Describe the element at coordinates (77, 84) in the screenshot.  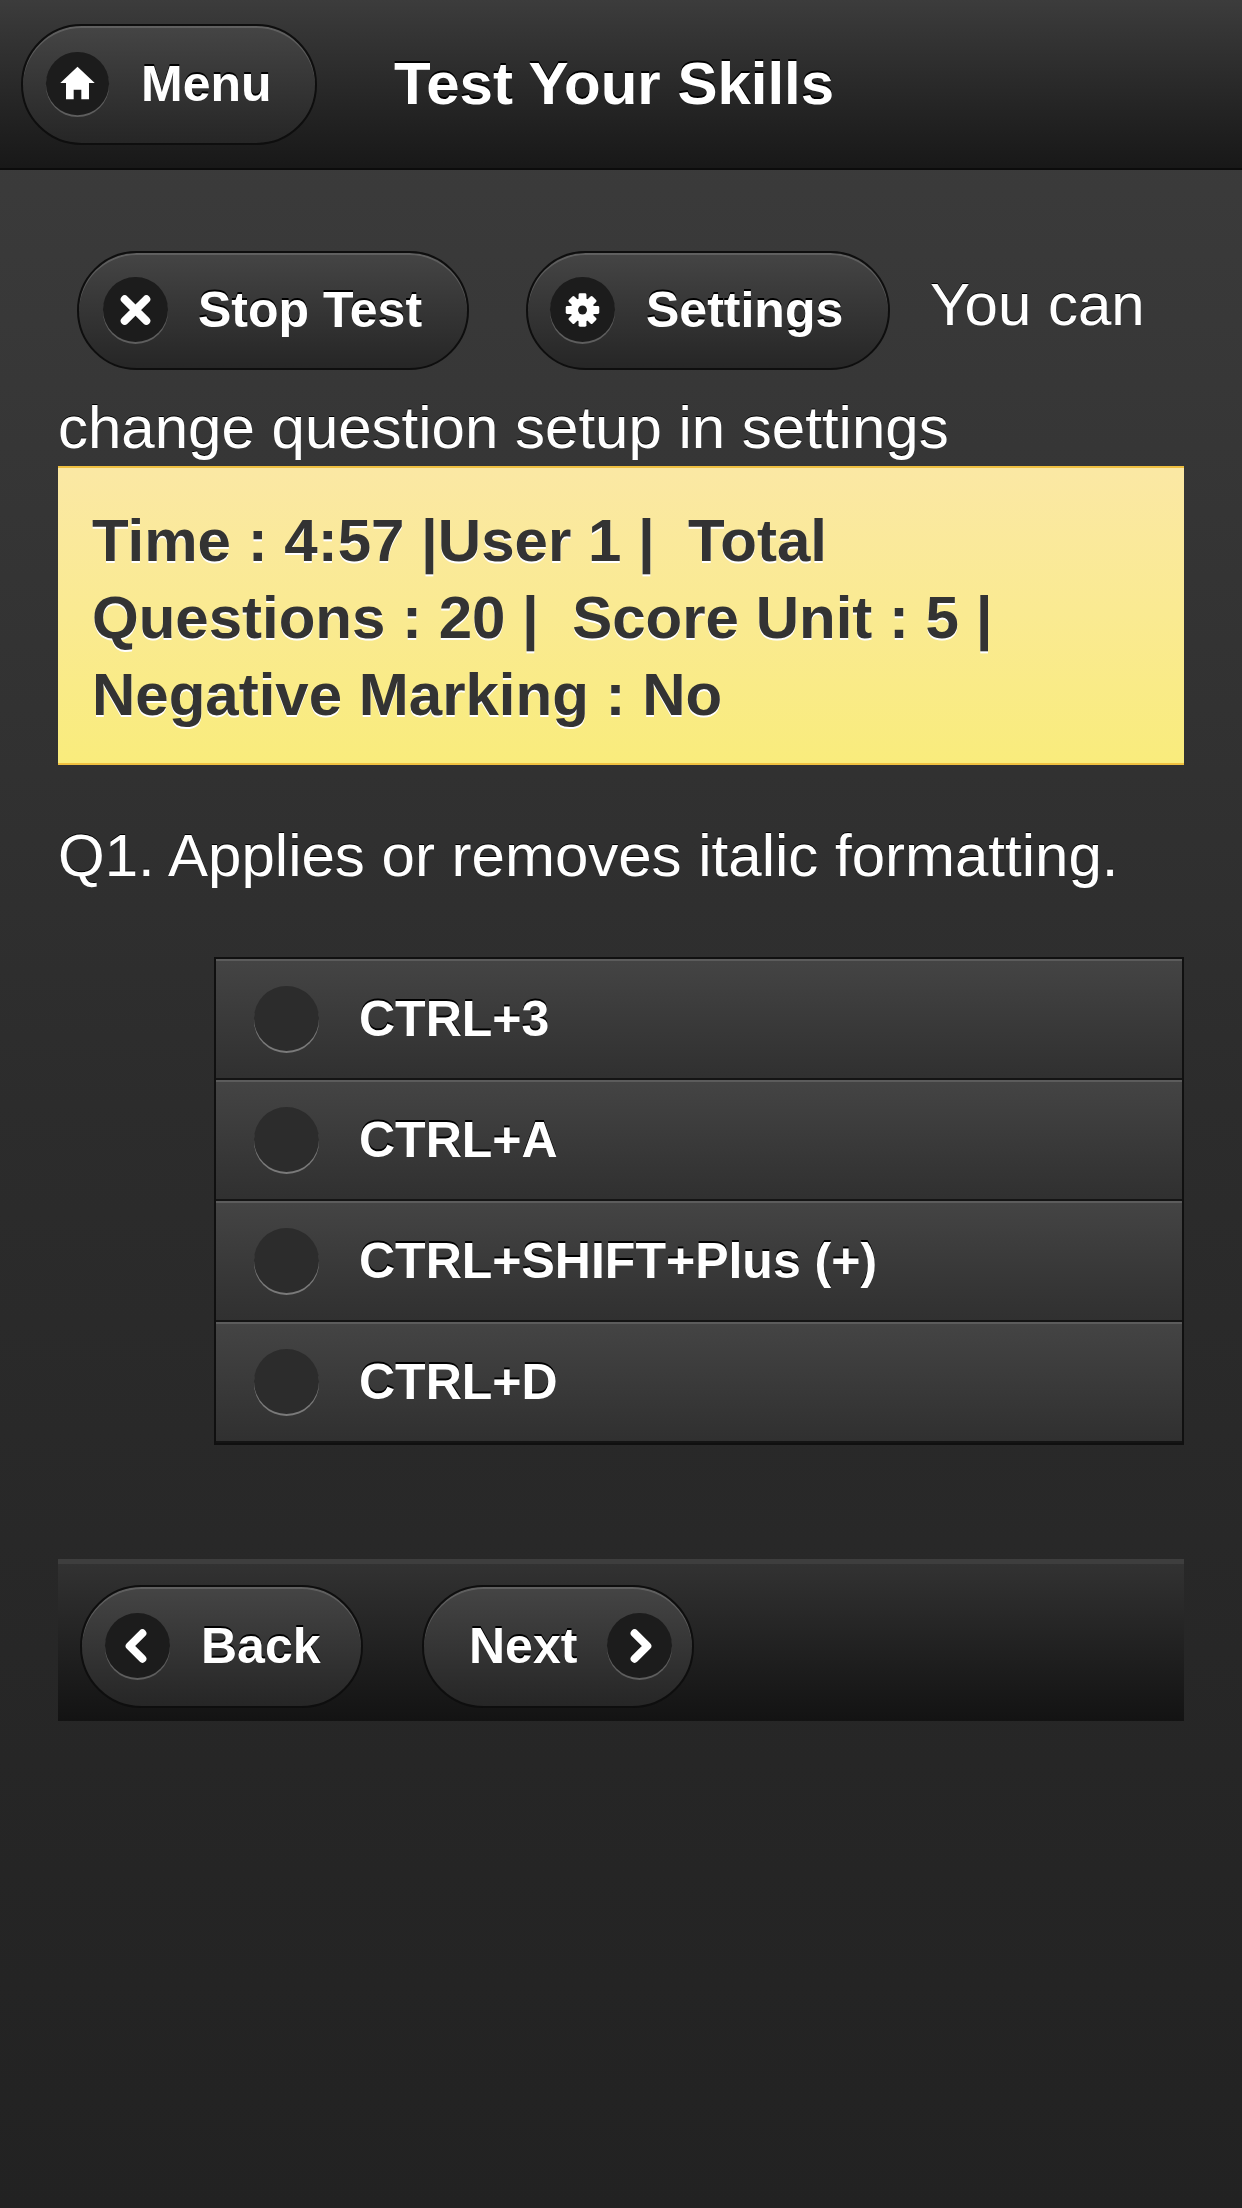
I see `home-icon` at that location.